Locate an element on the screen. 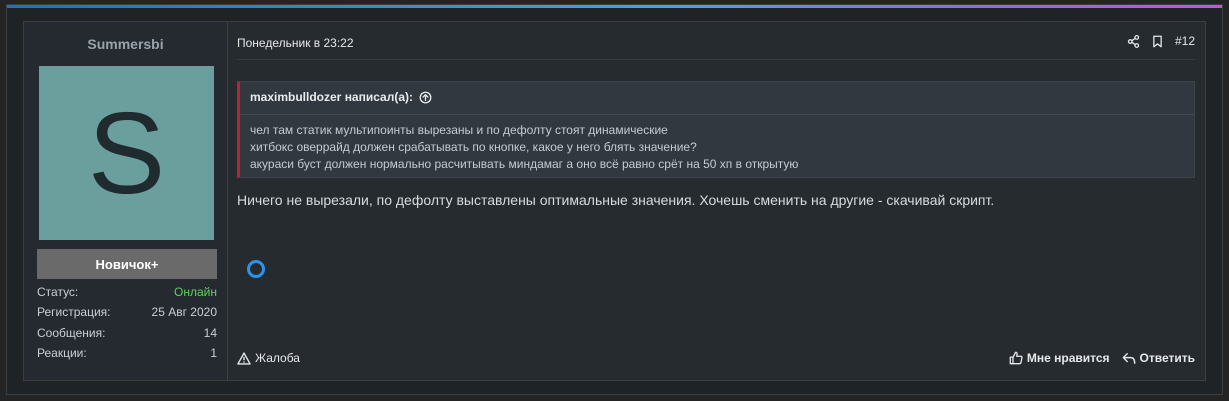 Image resolution: width=1229 pixels, height=401 pixels. reply-button: Ответить is located at coordinates (1158, 358).